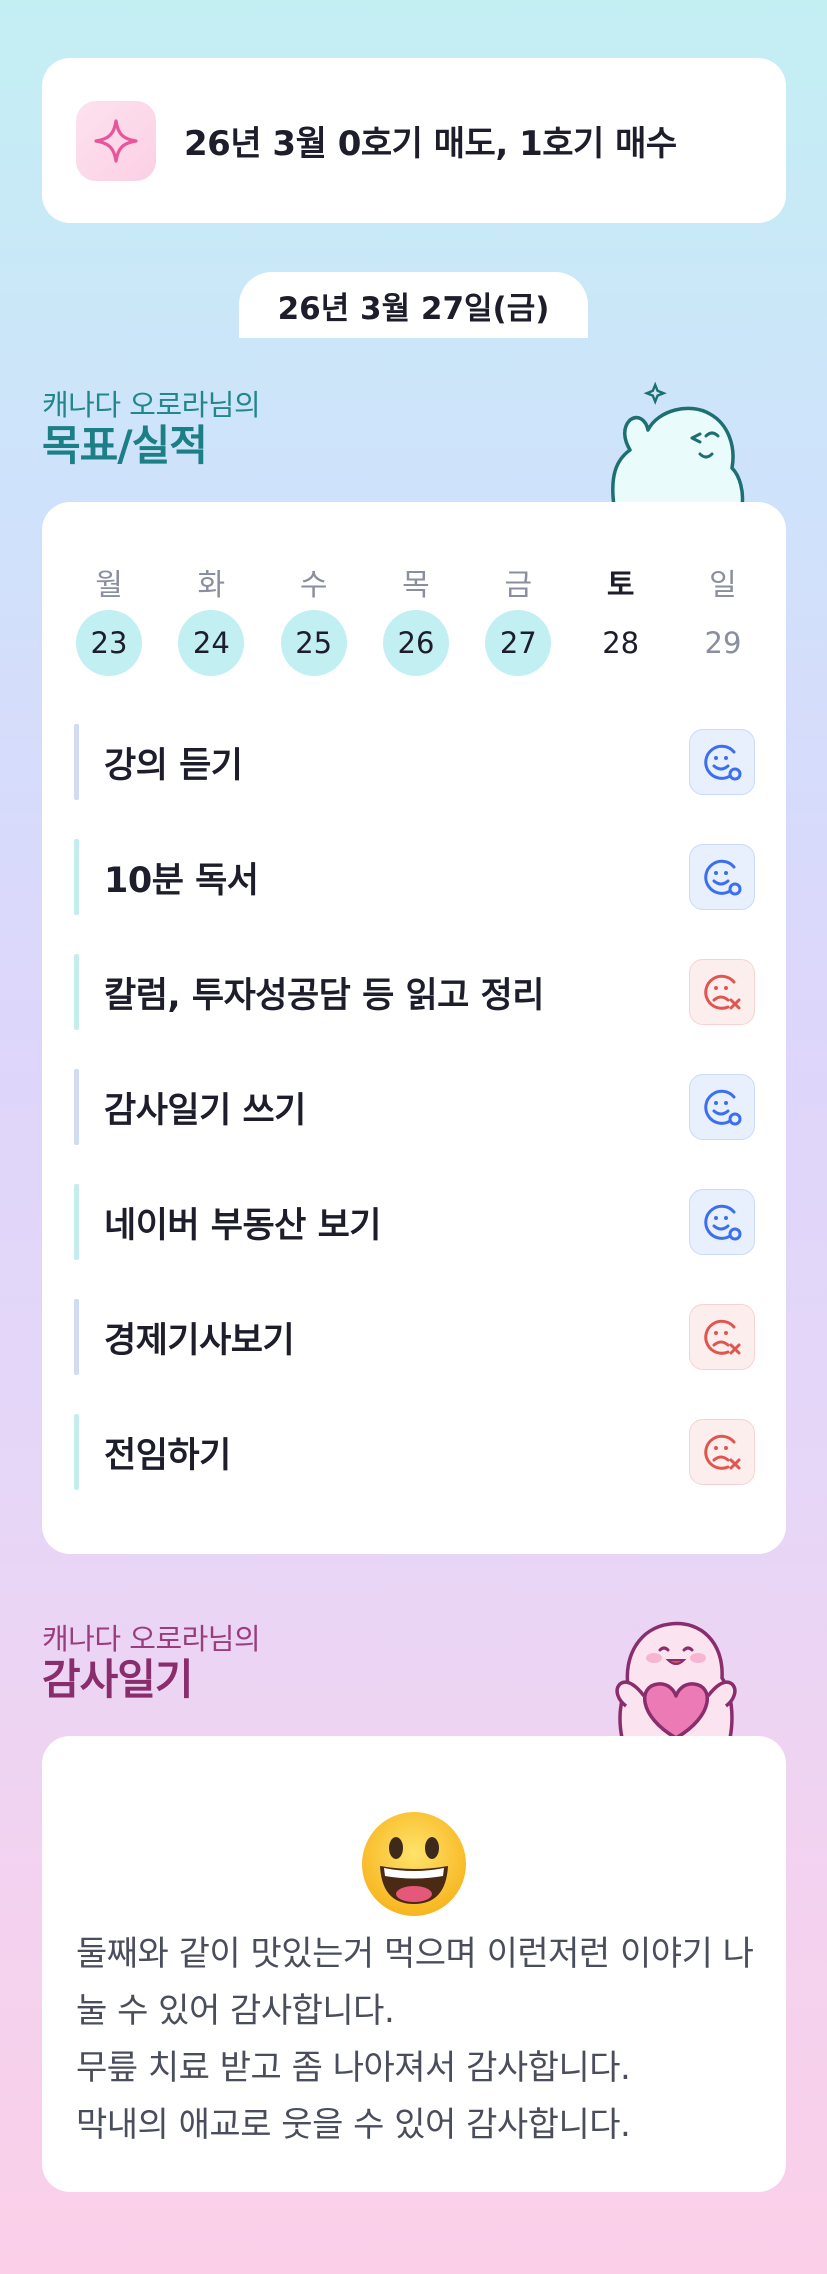 This screenshot has width=827, height=2274. I want to click on date-29: 29, so click(723, 643).